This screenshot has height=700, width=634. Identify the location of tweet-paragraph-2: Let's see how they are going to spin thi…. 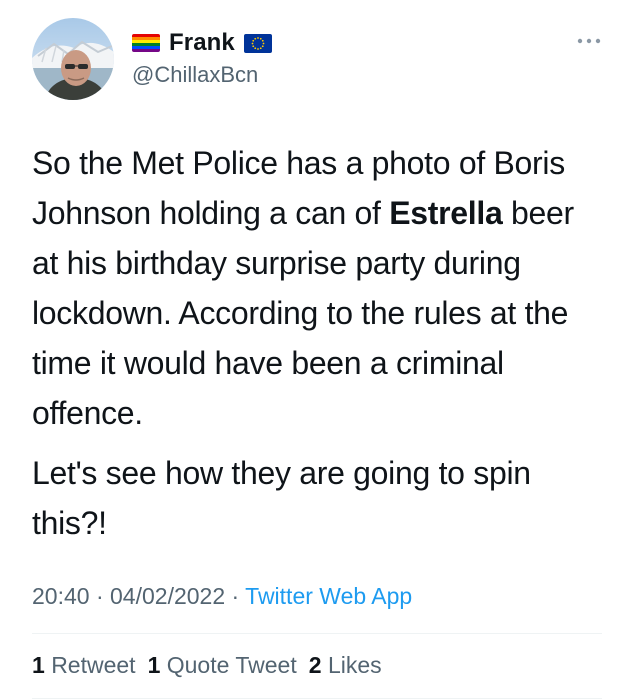
(281, 498).